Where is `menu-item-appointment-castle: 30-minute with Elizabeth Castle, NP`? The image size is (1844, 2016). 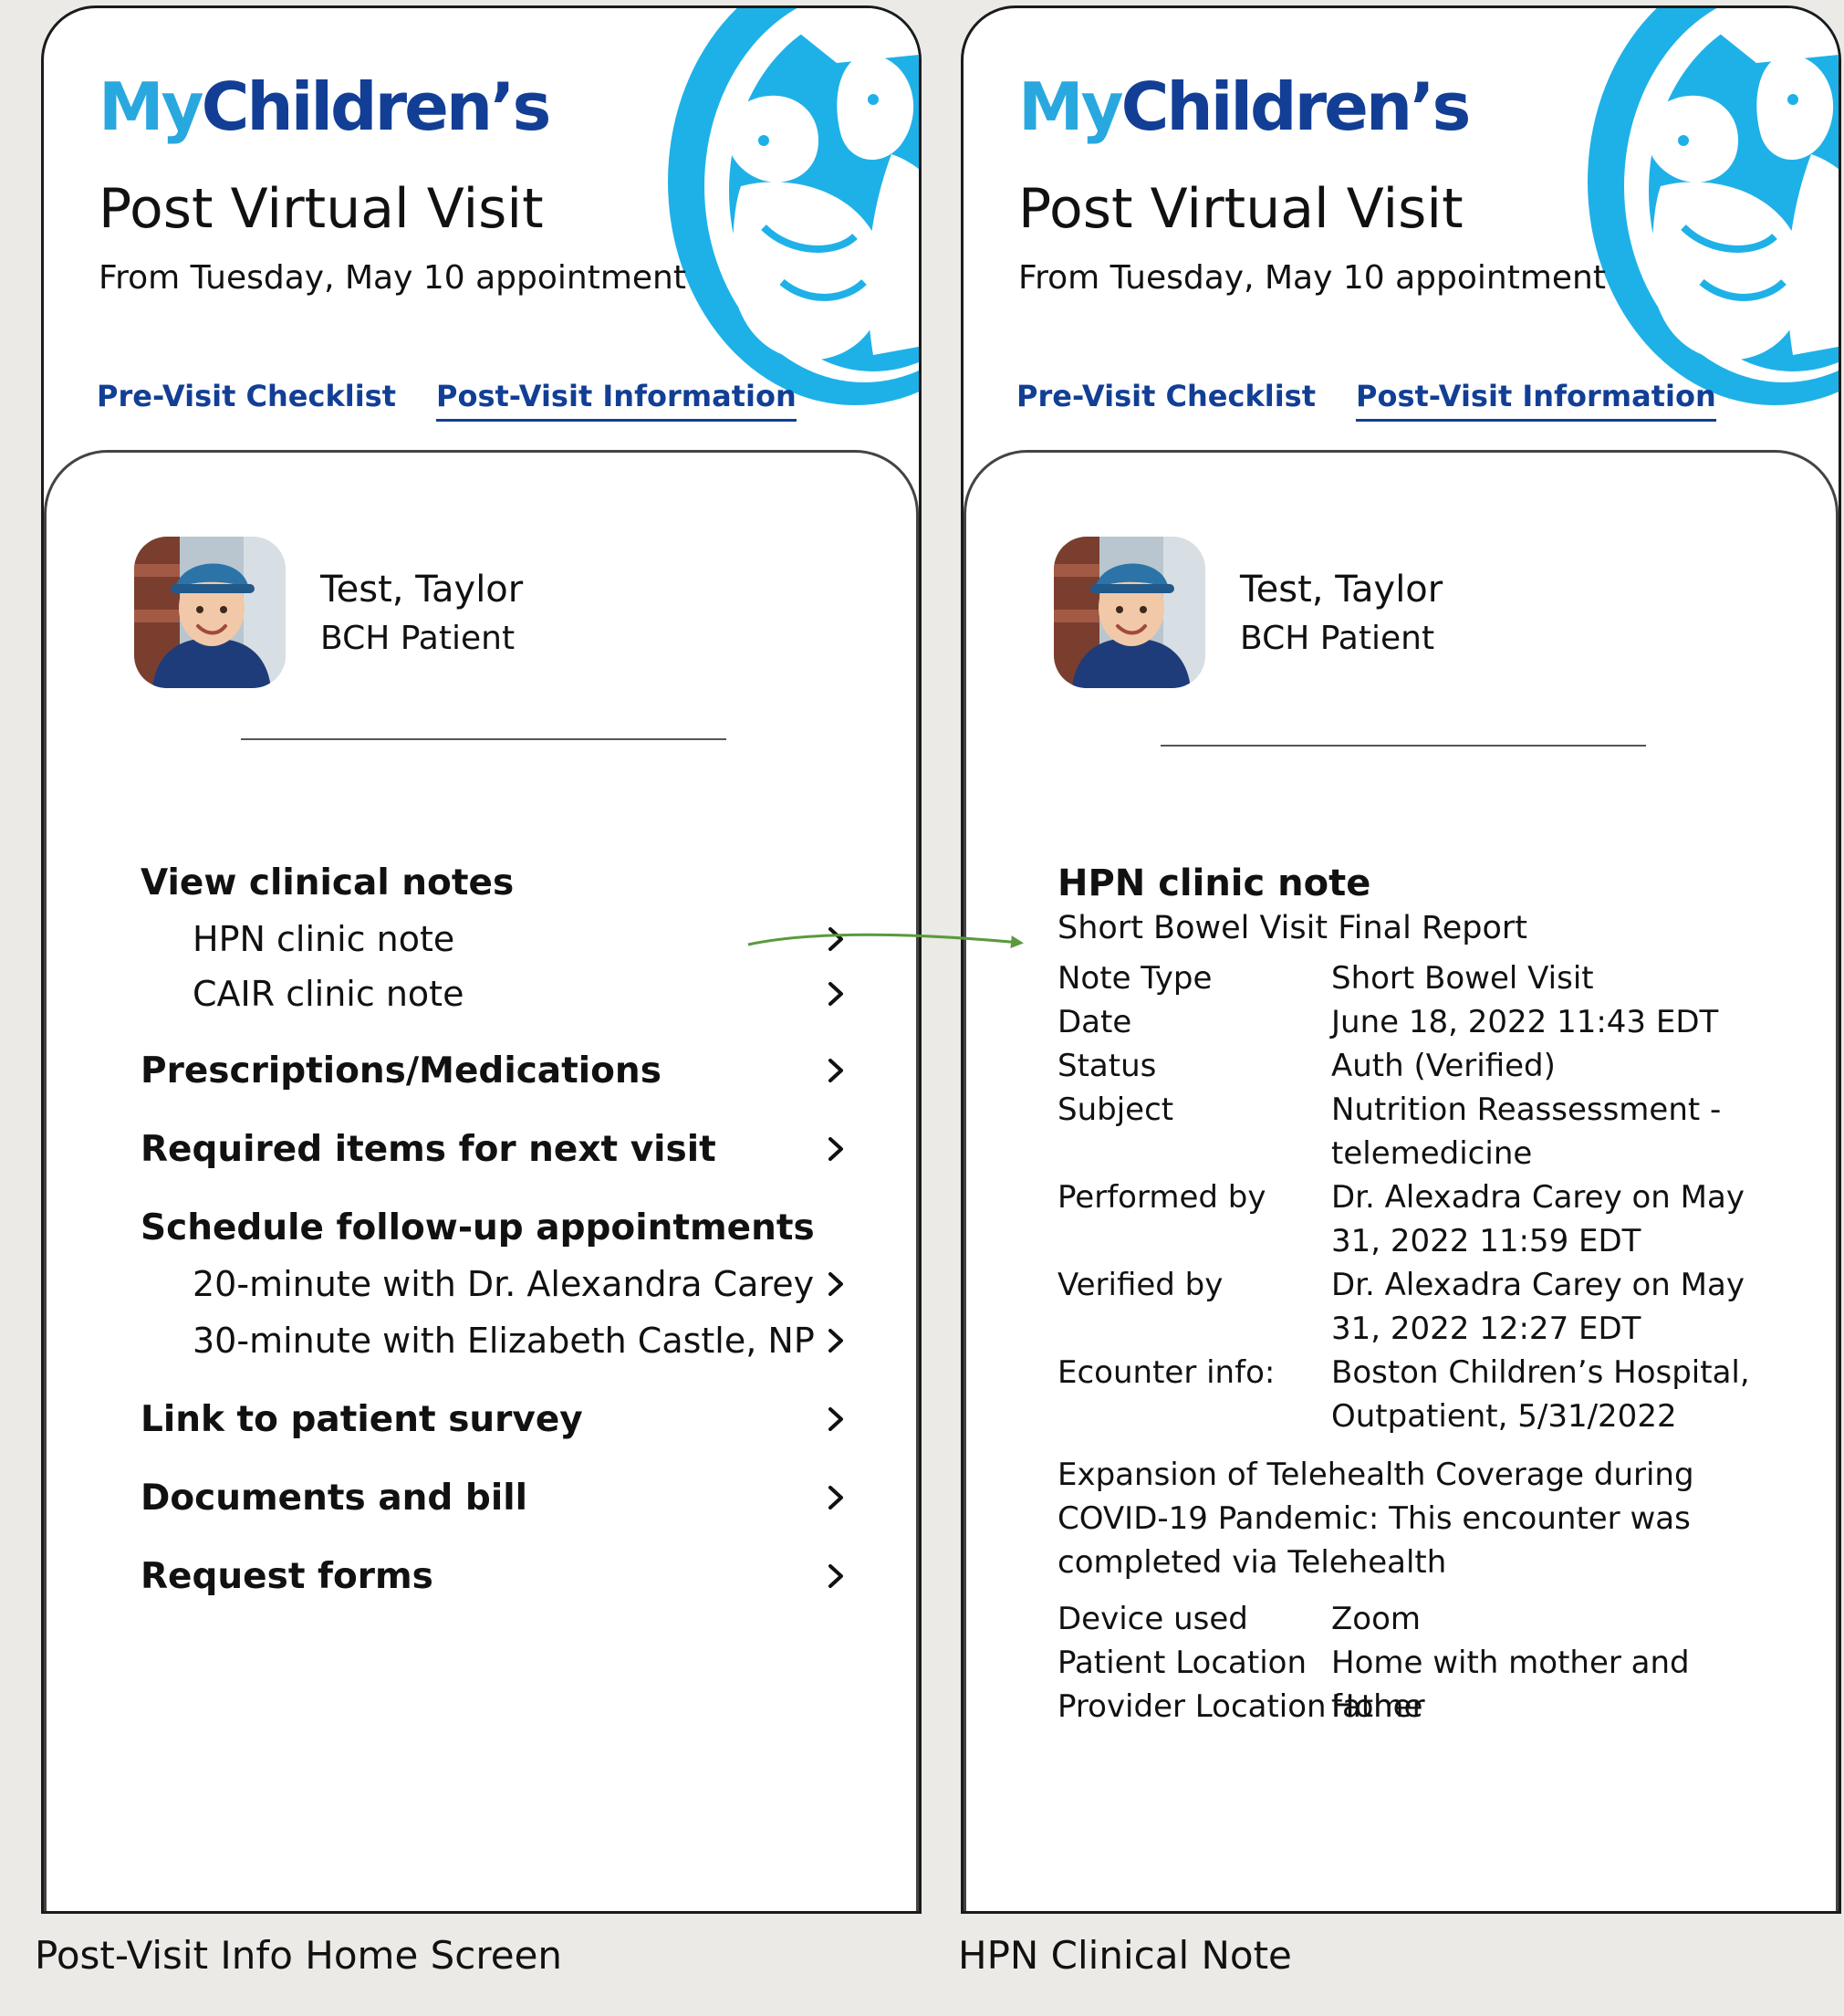
menu-item-appointment-castle: 30-minute with Elizabeth Castle, NP is located at coordinates (504, 1340).